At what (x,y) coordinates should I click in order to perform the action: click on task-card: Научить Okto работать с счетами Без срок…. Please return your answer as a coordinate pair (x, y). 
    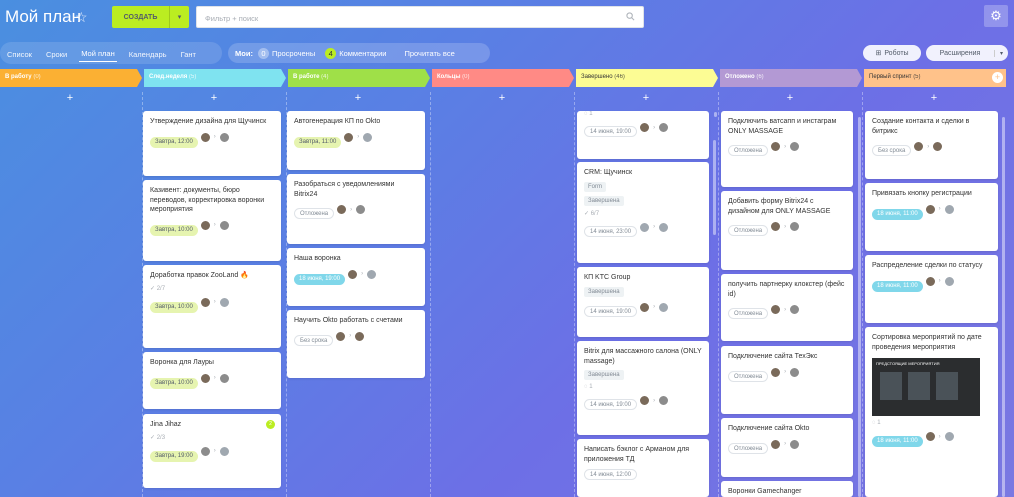
    Looking at the image, I should click on (356, 344).